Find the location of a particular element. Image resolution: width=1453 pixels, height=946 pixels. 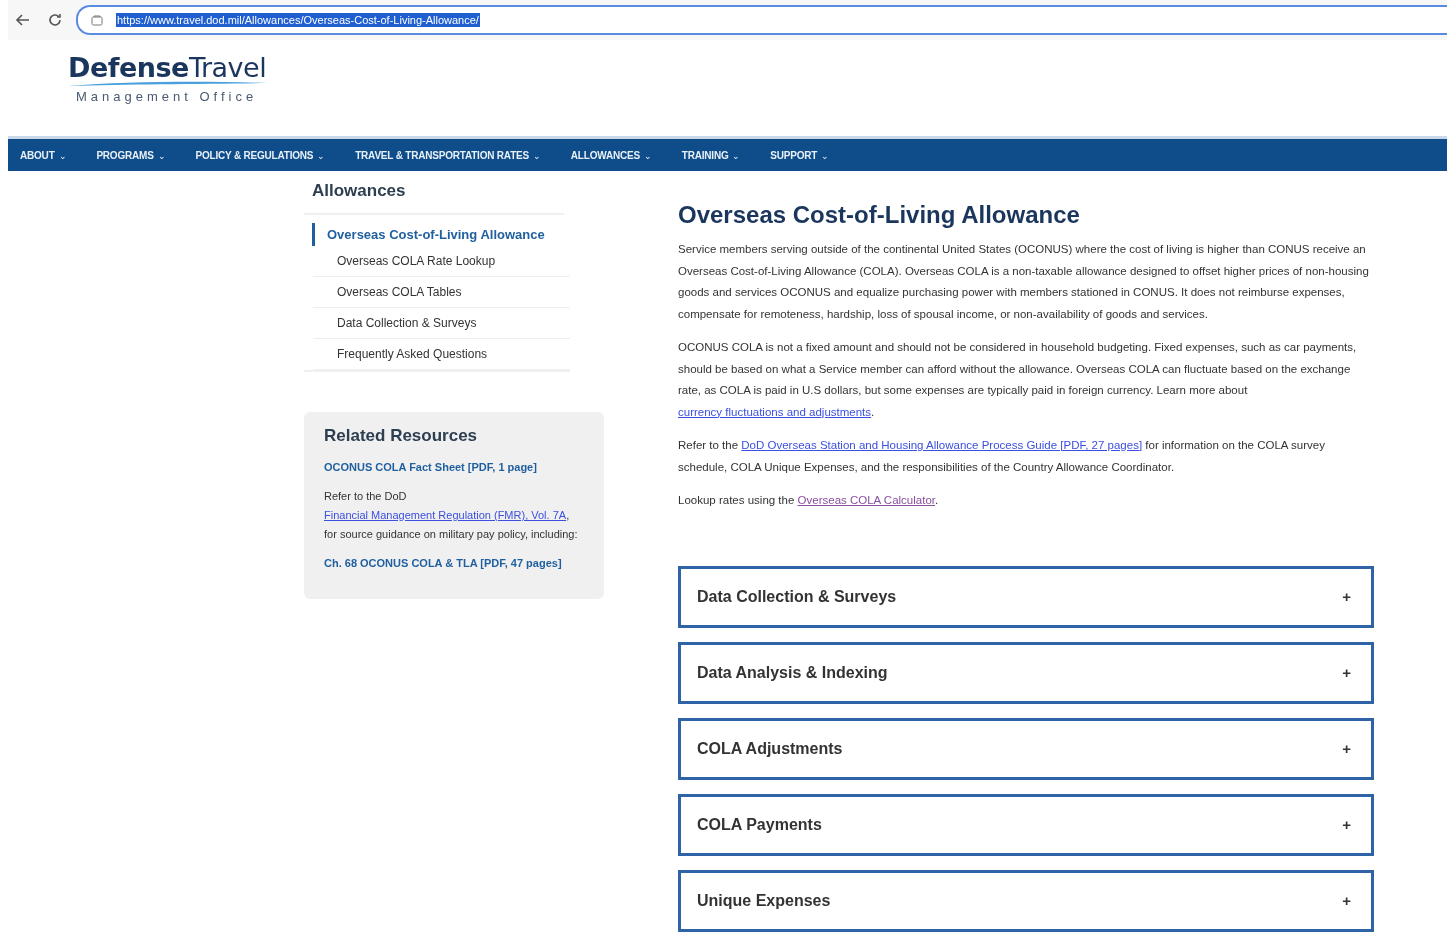

nav-item: TRAINING ⌄ is located at coordinates (711, 155).